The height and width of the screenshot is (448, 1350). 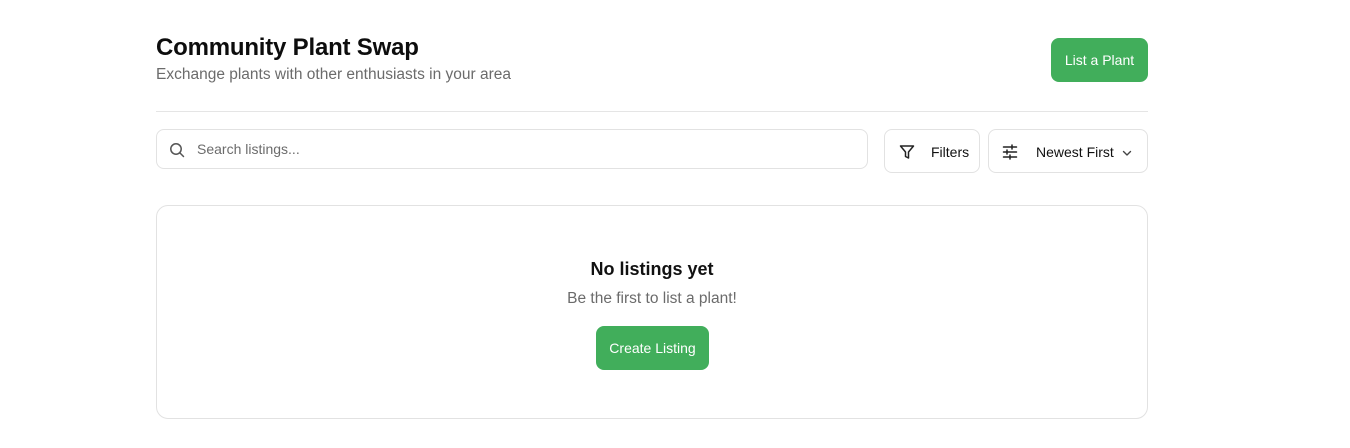 I want to click on chevron-down-icon, so click(x=1127, y=152).